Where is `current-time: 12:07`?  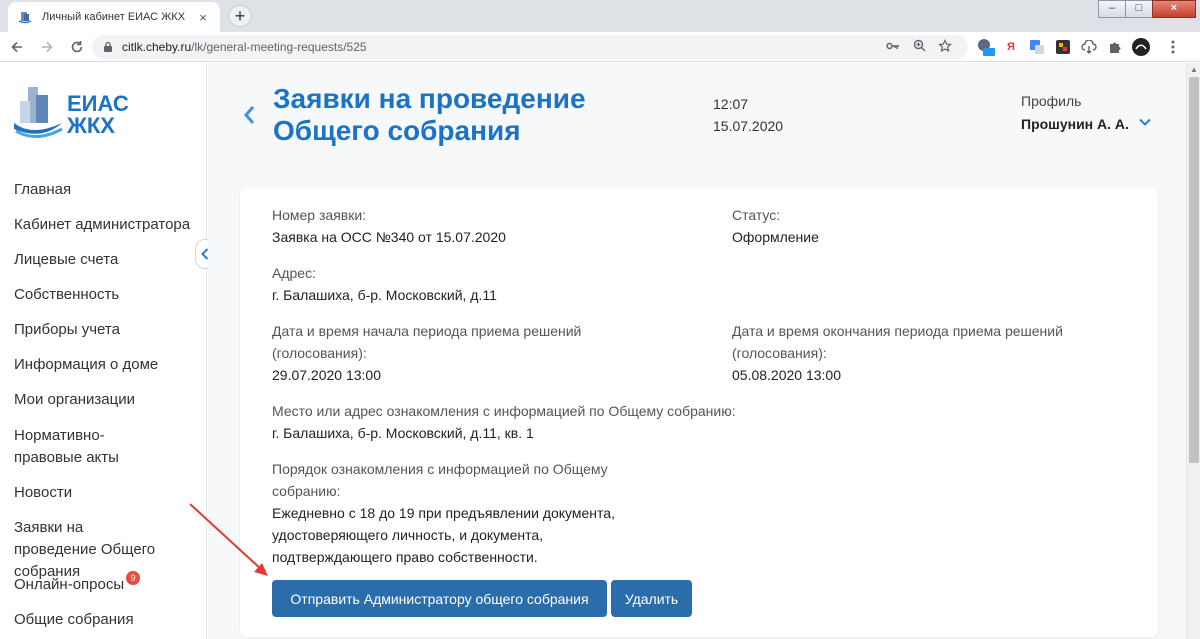
current-time: 12:07 is located at coordinates (731, 104).